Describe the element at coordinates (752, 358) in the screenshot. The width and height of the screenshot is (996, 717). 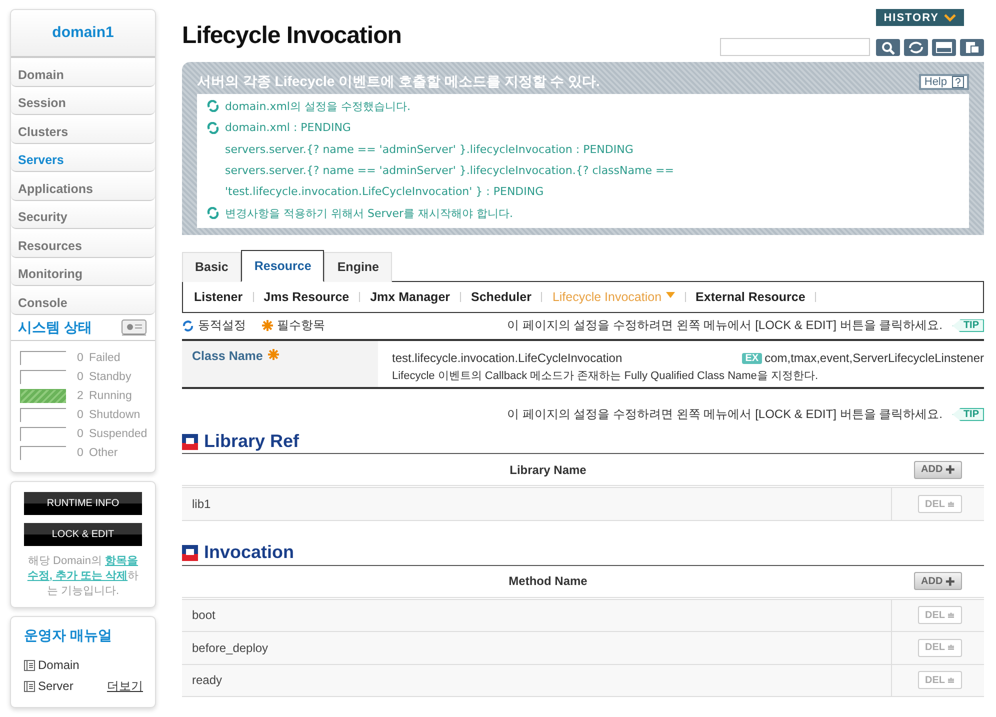
I see `example-badge: EX` at that location.